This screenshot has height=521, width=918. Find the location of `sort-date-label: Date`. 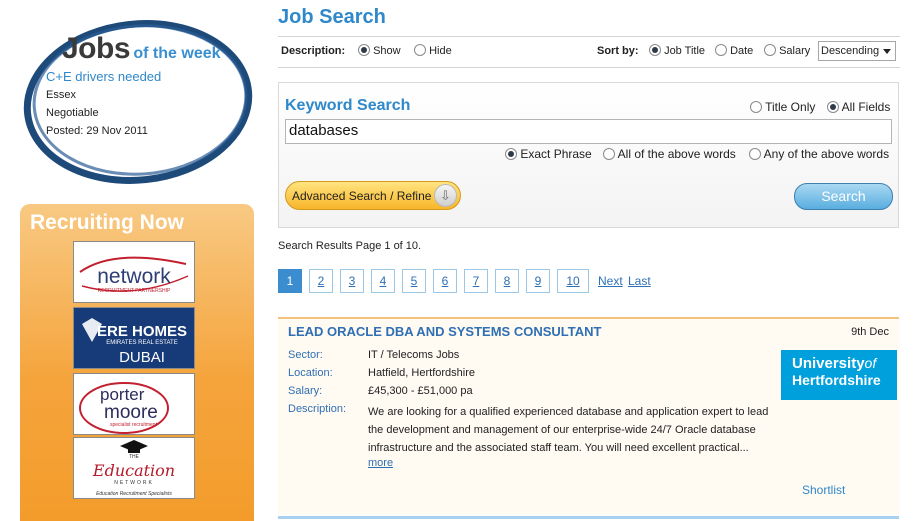

sort-date-label: Date is located at coordinates (742, 51).